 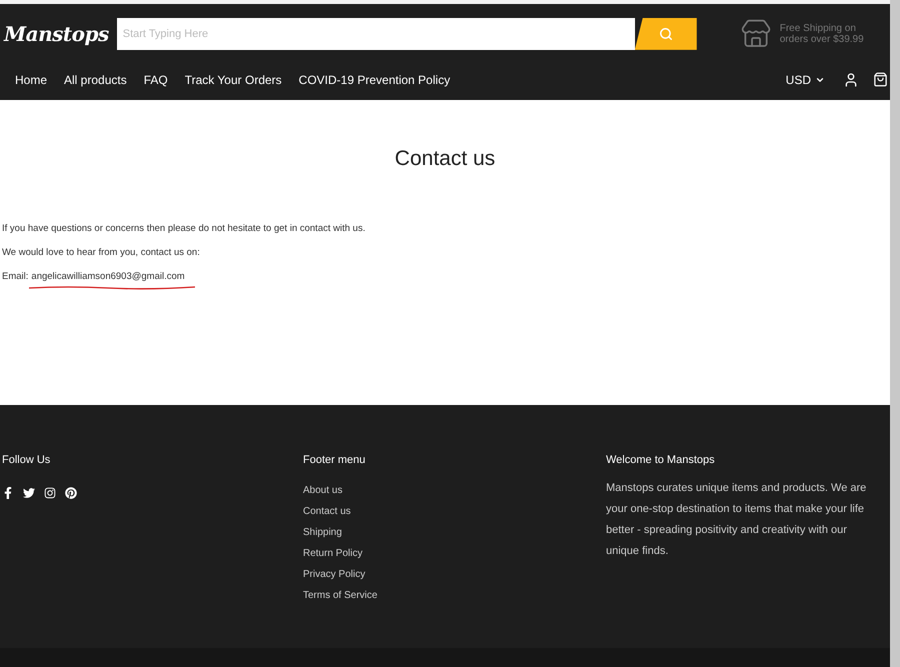 I want to click on nav-link: FAQ, so click(x=156, y=79).